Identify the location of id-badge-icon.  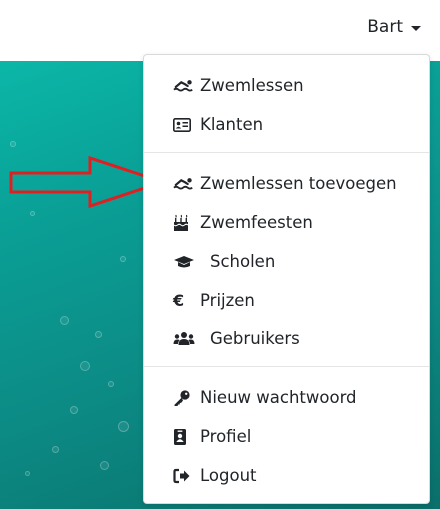
(184, 437).